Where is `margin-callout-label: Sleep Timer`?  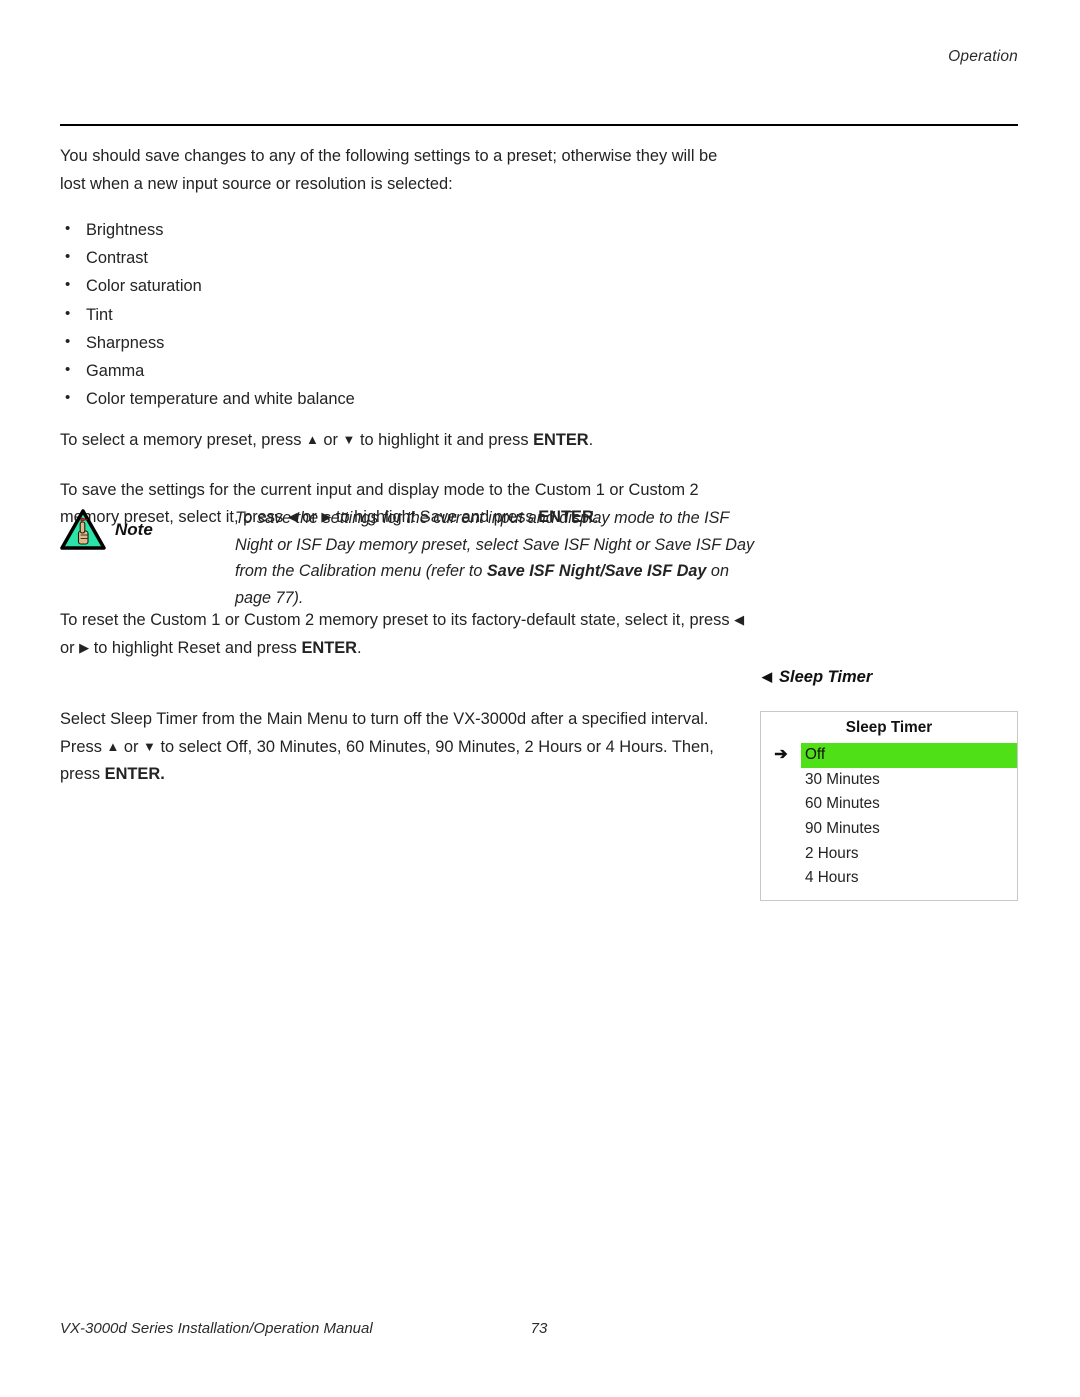
margin-callout-label: Sleep Timer is located at coordinates (826, 677).